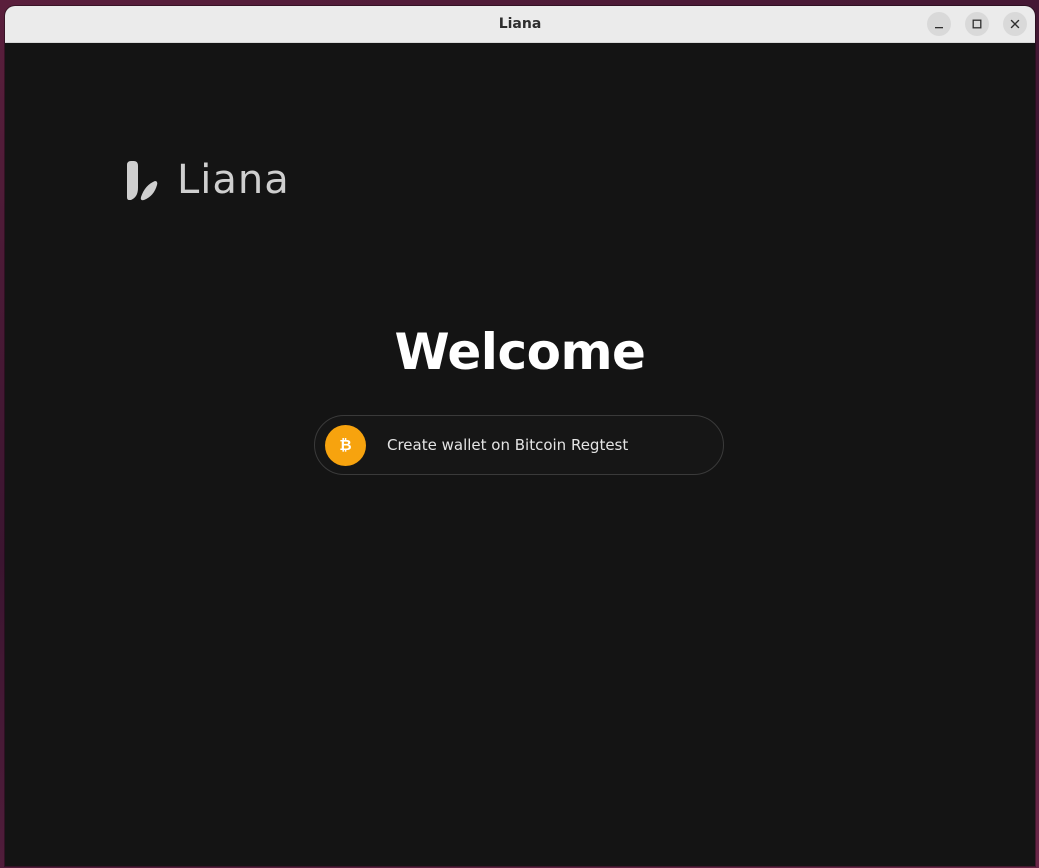  I want to click on create-wallet-label: Create wallet on Bitcoin Regtest, so click(508, 445).